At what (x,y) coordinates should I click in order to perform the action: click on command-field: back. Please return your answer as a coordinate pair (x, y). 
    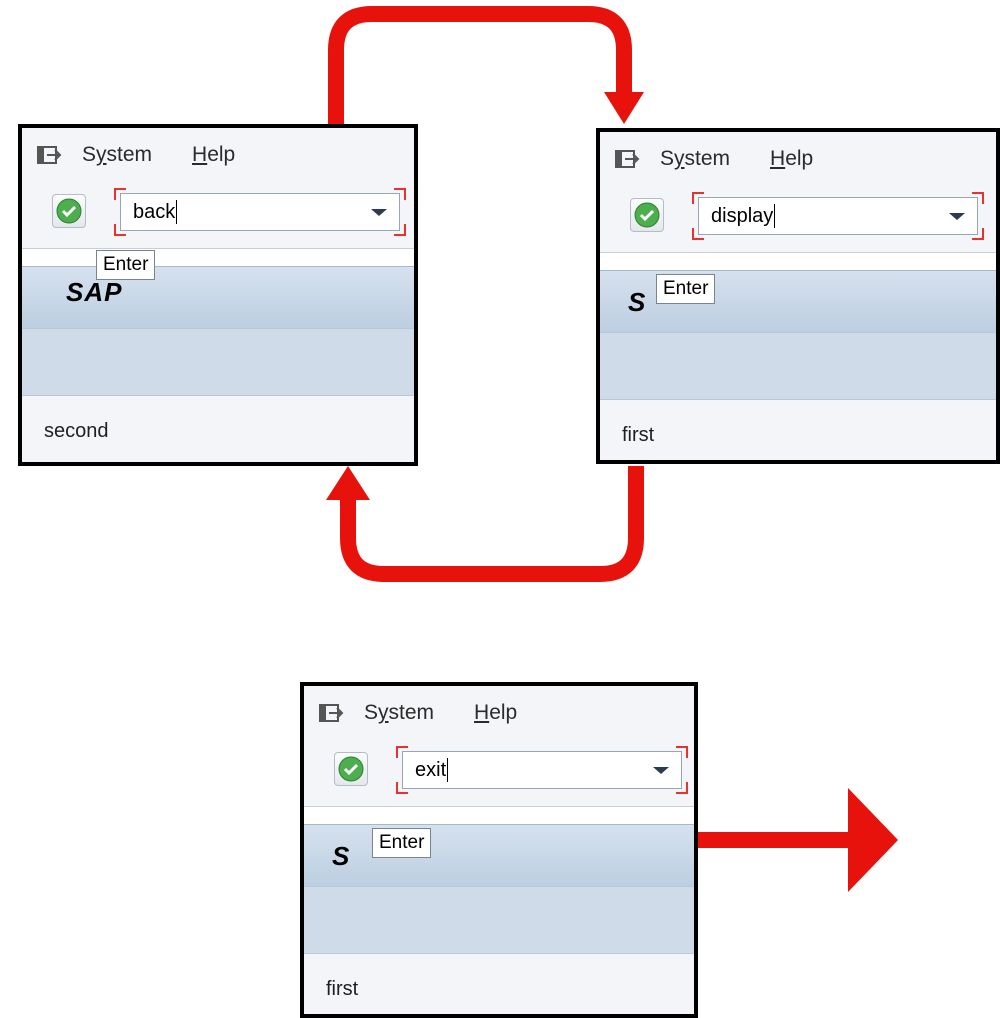
    Looking at the image, I should click on (260, 212).